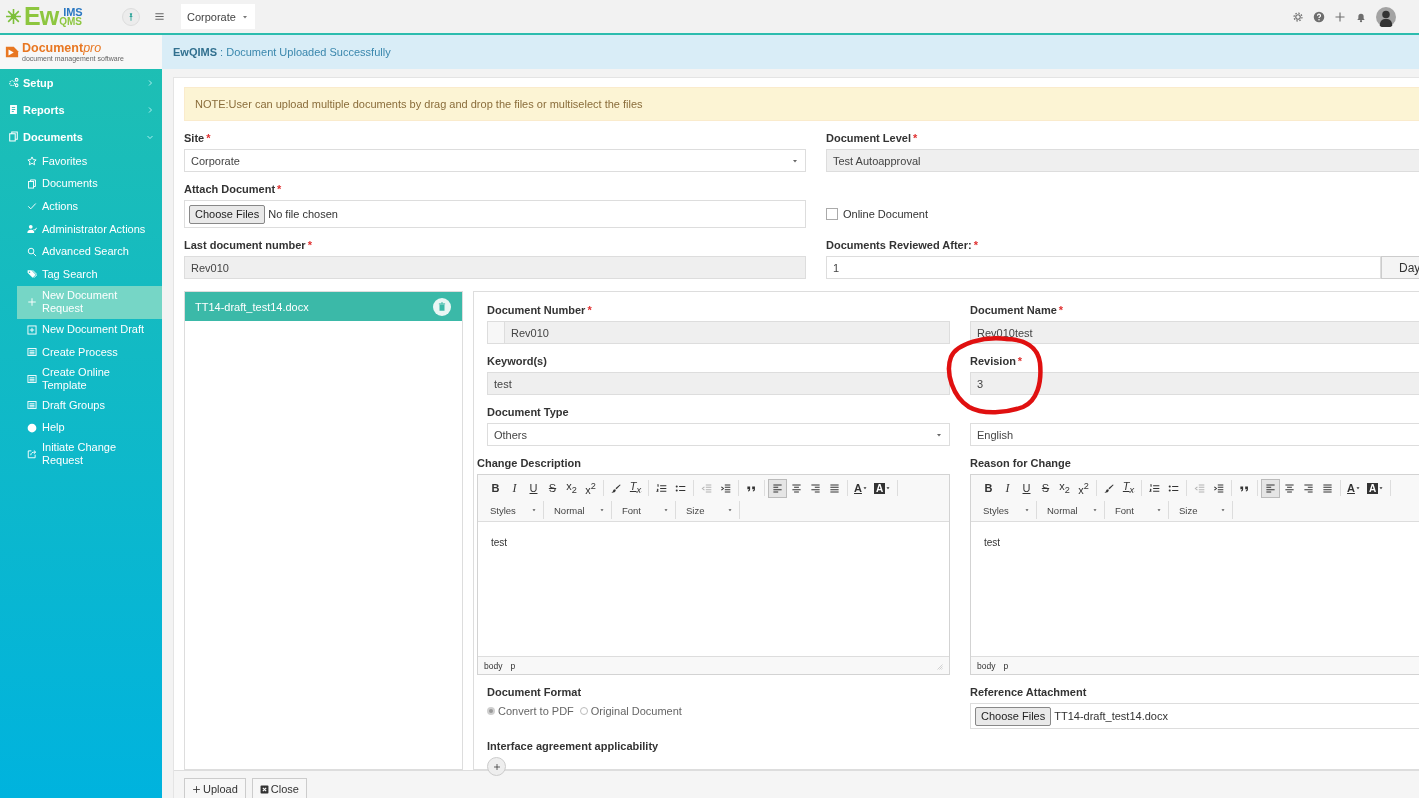  Describe the element at coordinates (41, 16) in the screenshot. I see `logo-text: Ew` at that location.